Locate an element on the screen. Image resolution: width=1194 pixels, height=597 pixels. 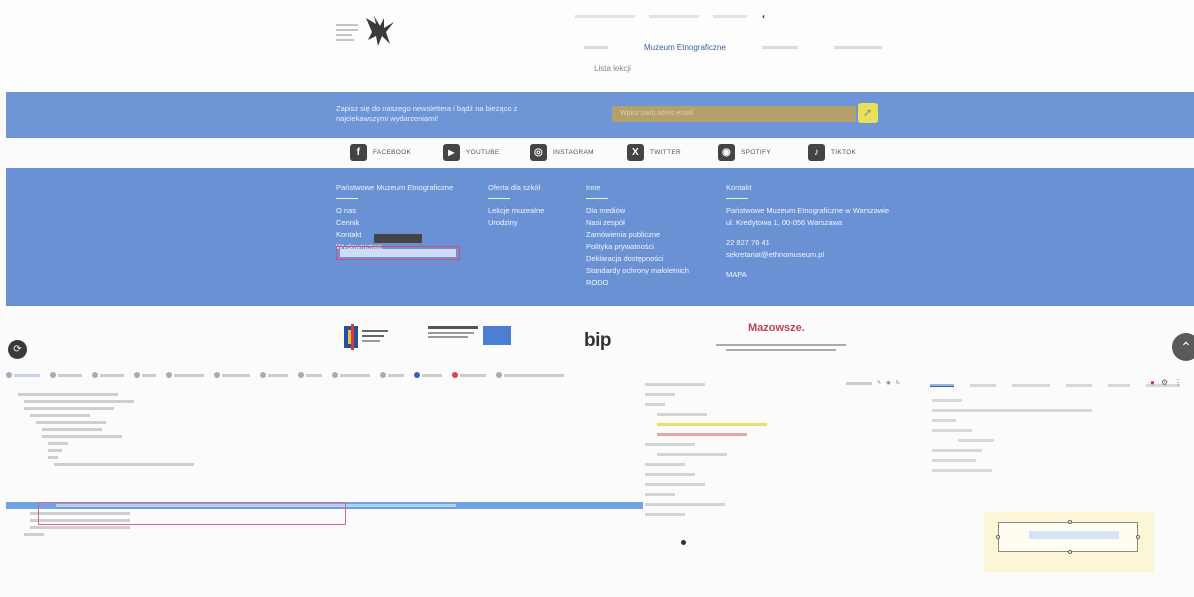
footer-link: O nas is located at coordinates (359, 211).